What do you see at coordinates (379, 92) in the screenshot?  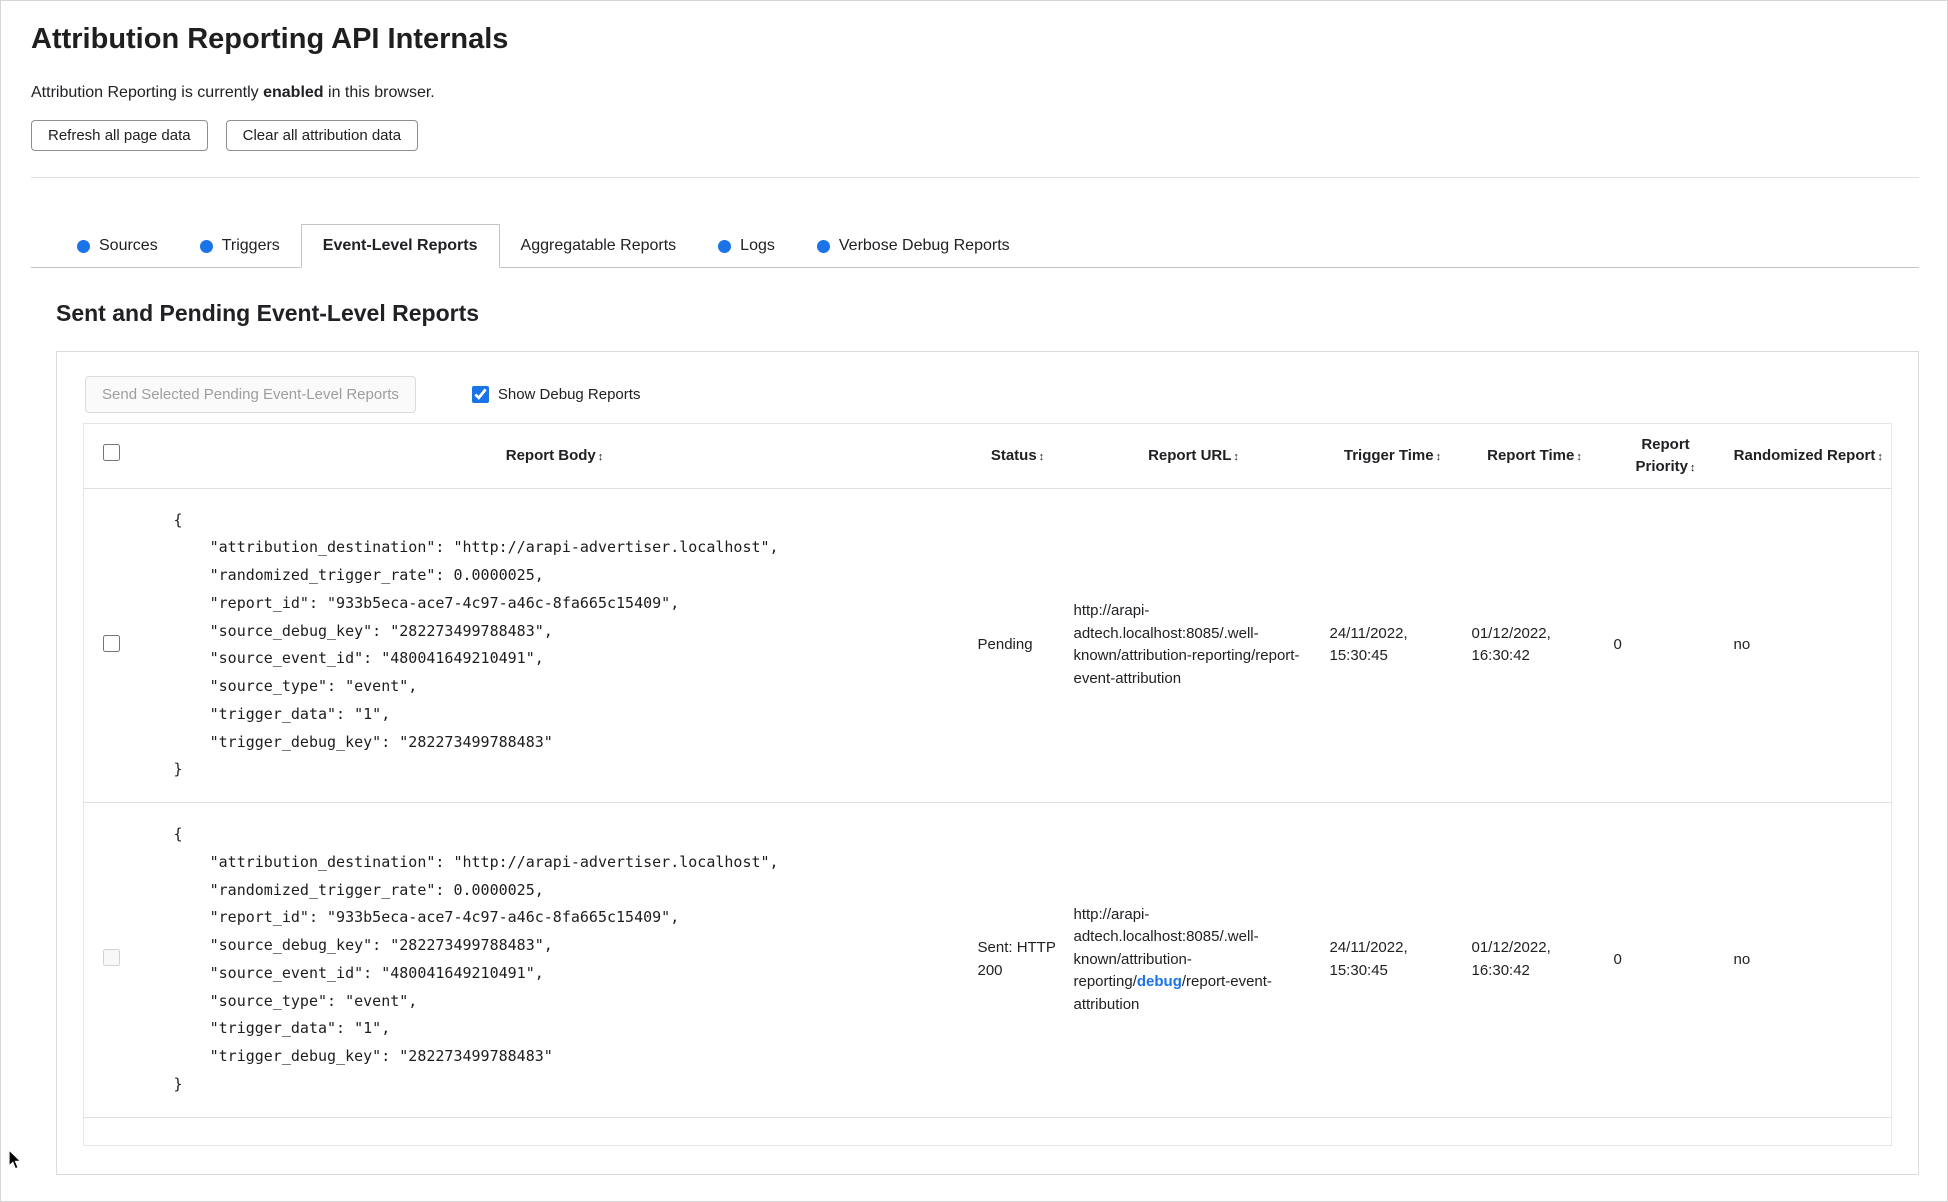 I see `status-text-suffix: in this browser.` at bounding box center [379, 92].